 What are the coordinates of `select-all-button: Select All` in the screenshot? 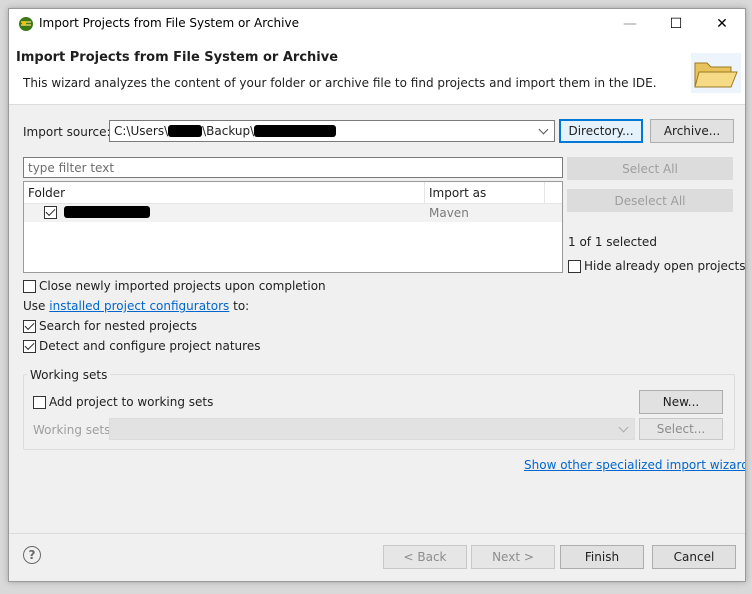 It's located at (650, 168).